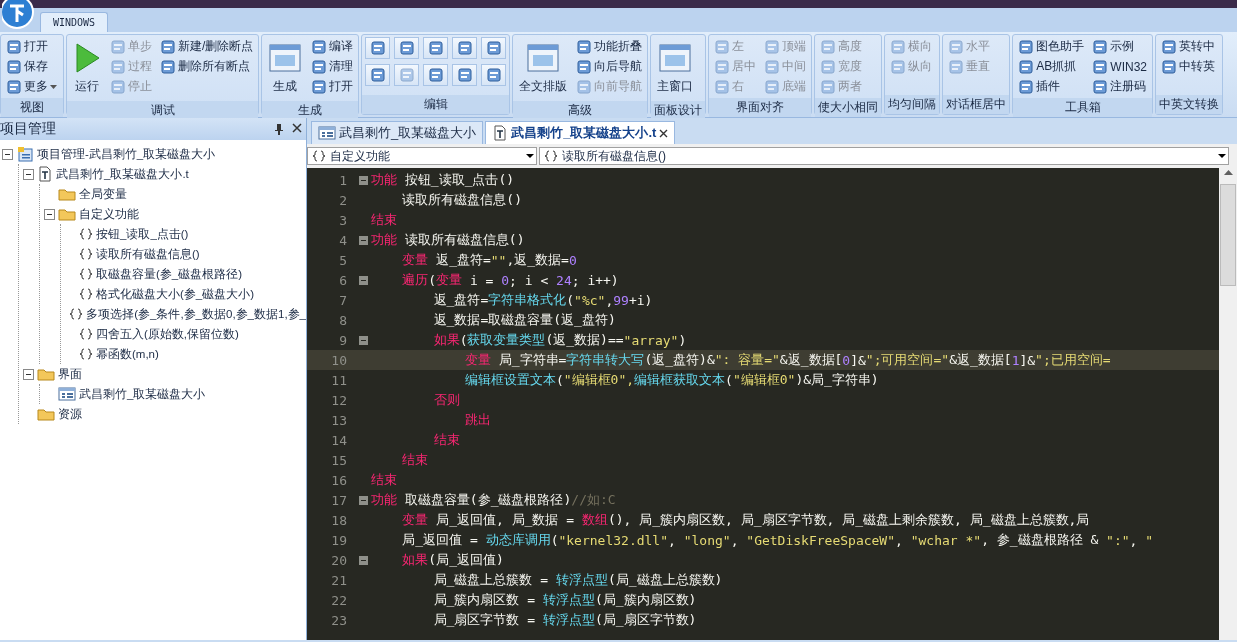 The width and height of the screenshot is (1237, 642). Describe the element at coordinates (339, 460) in the screenshot. I see `line-number: 15` at that location.